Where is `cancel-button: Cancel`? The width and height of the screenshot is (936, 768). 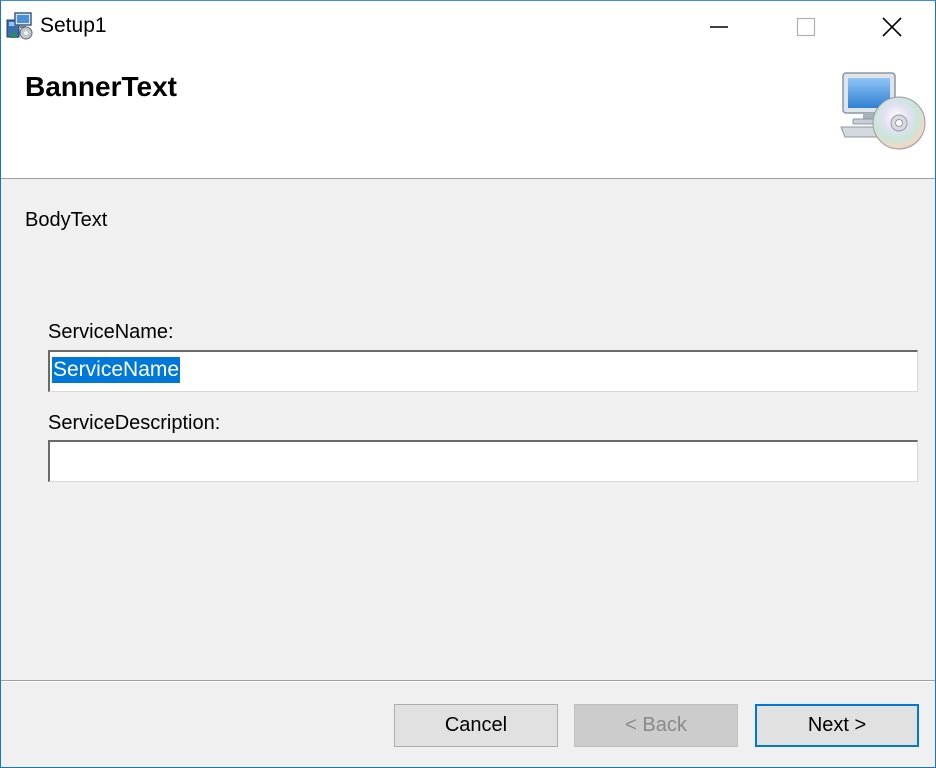
cancel-button: Cancel is located at coordinates (476, 725).